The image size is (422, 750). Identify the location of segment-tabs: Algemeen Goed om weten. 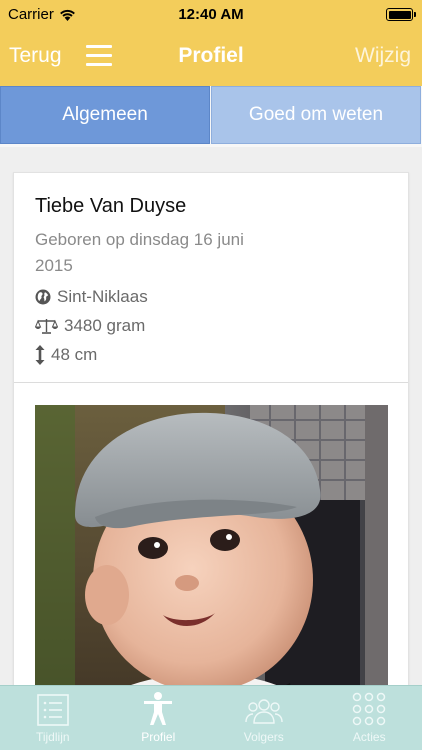
(211, 116).